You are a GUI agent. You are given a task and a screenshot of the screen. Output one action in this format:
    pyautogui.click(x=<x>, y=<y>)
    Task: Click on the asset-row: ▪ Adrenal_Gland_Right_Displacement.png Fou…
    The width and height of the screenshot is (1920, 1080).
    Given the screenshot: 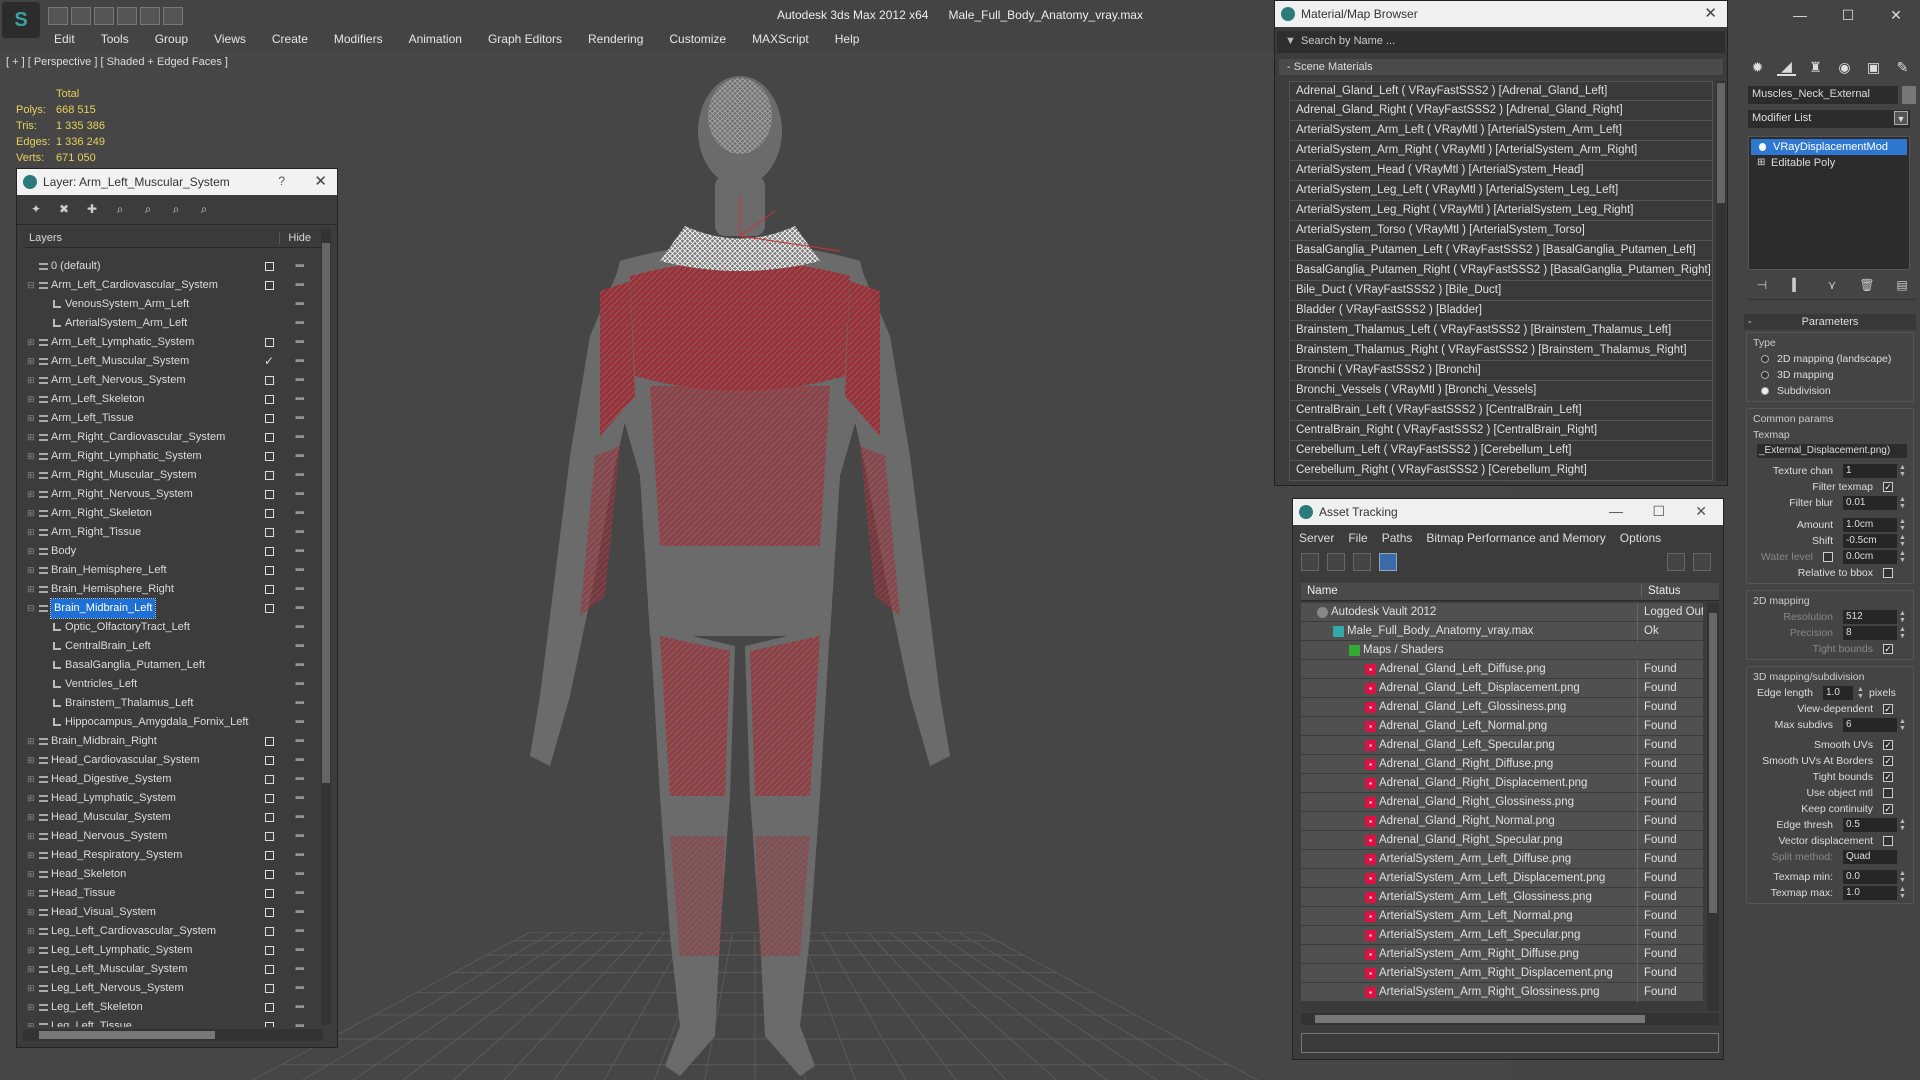 What is the action you would take?
    pyautogui.click(x=1502, y=783)
    